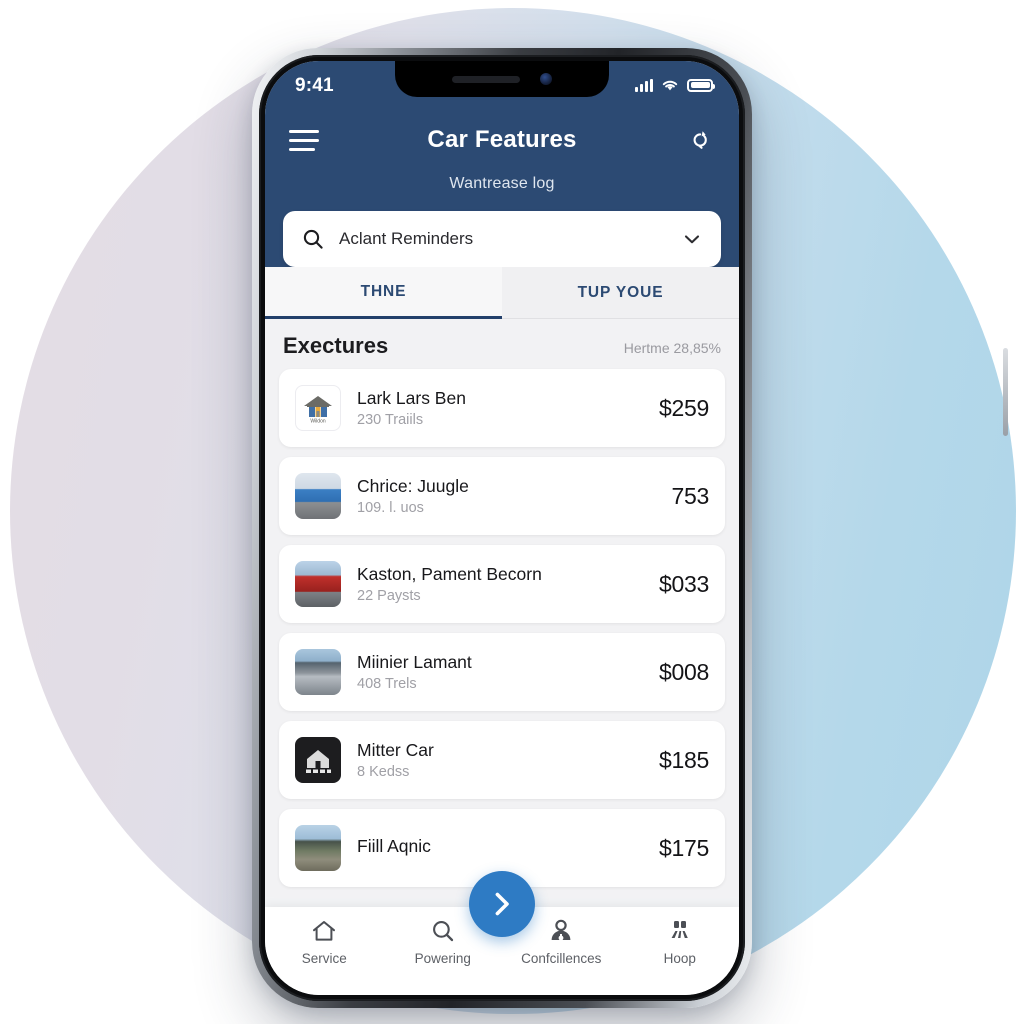 The height and width of the screenshot is (1024, 1024). I want to click on list-item-text: Fiill Aqnic, so click(503, 848).